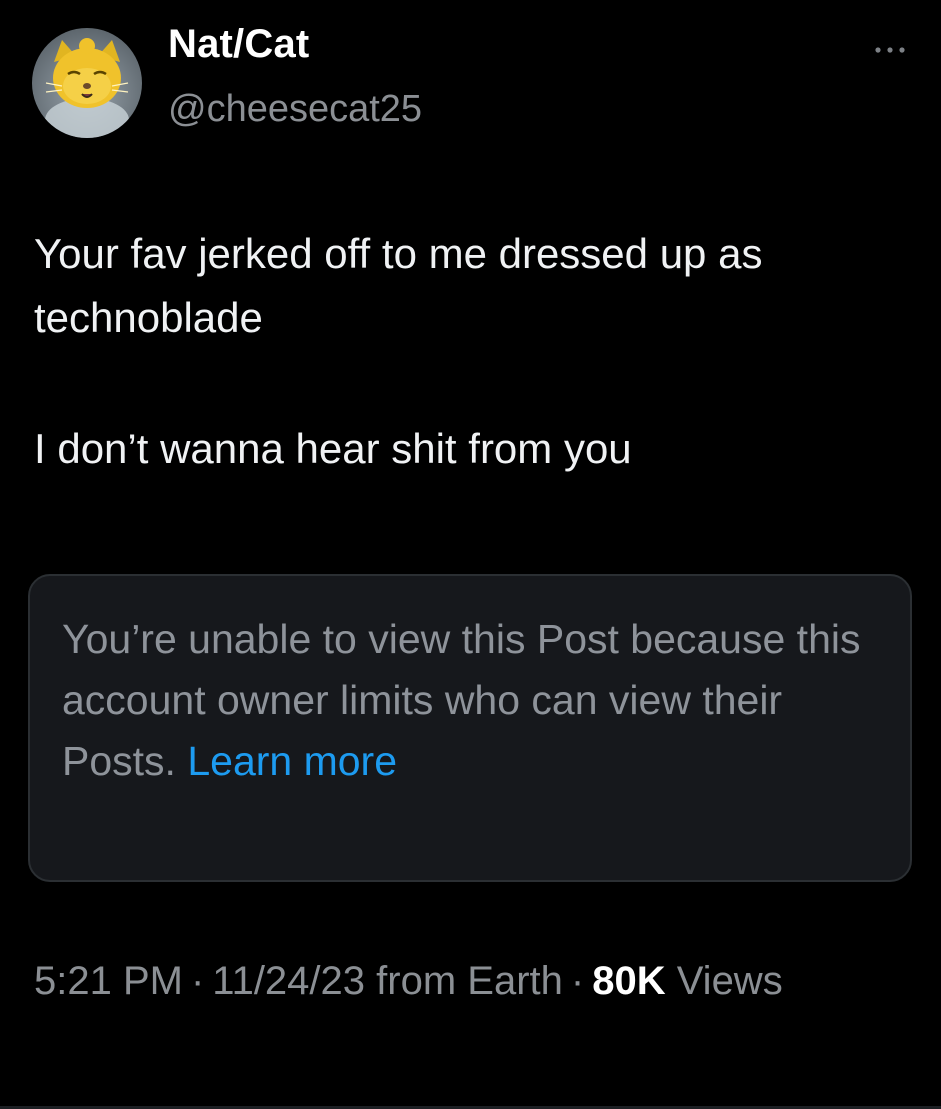 The height and width of the screenshot is (1109, 941). Describe the element at coordinates (108, 981) in the screenshot. I see `post-time: 5:21 PM` at that location.